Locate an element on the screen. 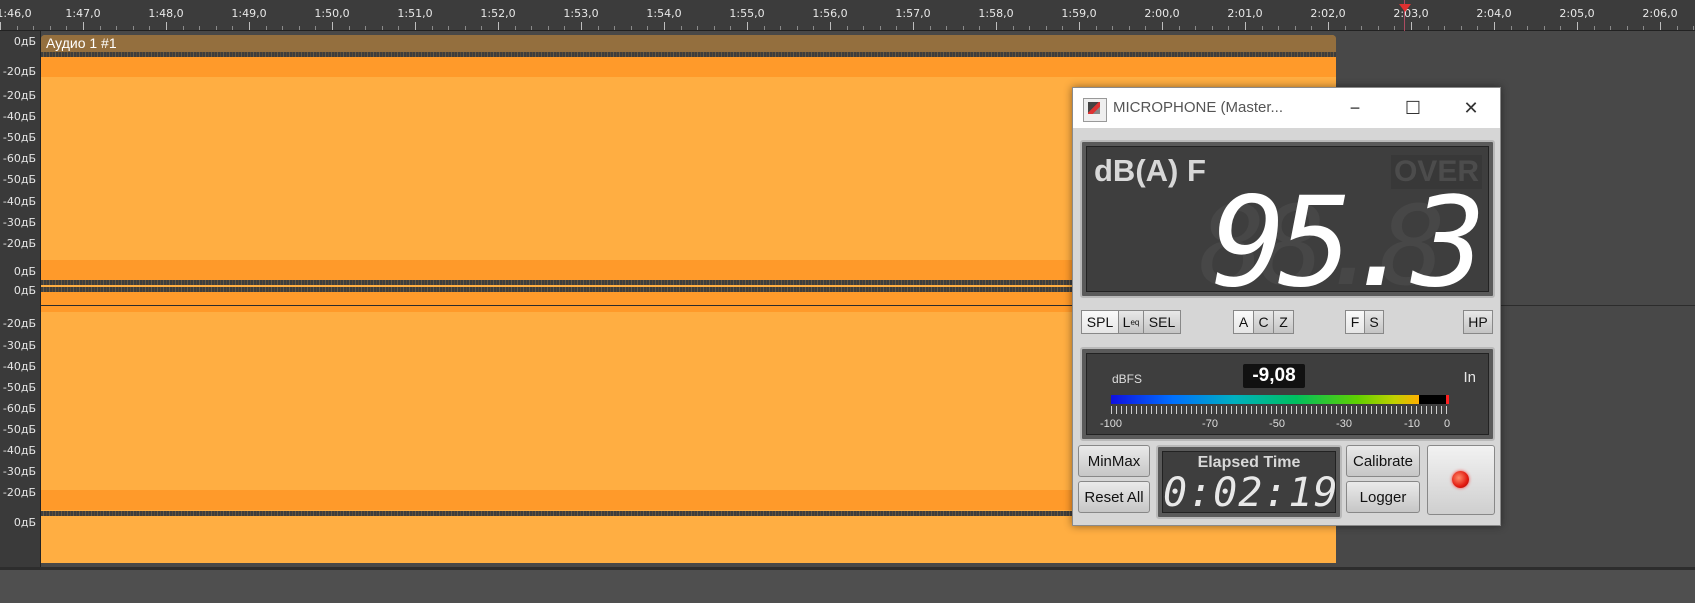  scale-label: -50дБ is located at coordinates (19, 387).